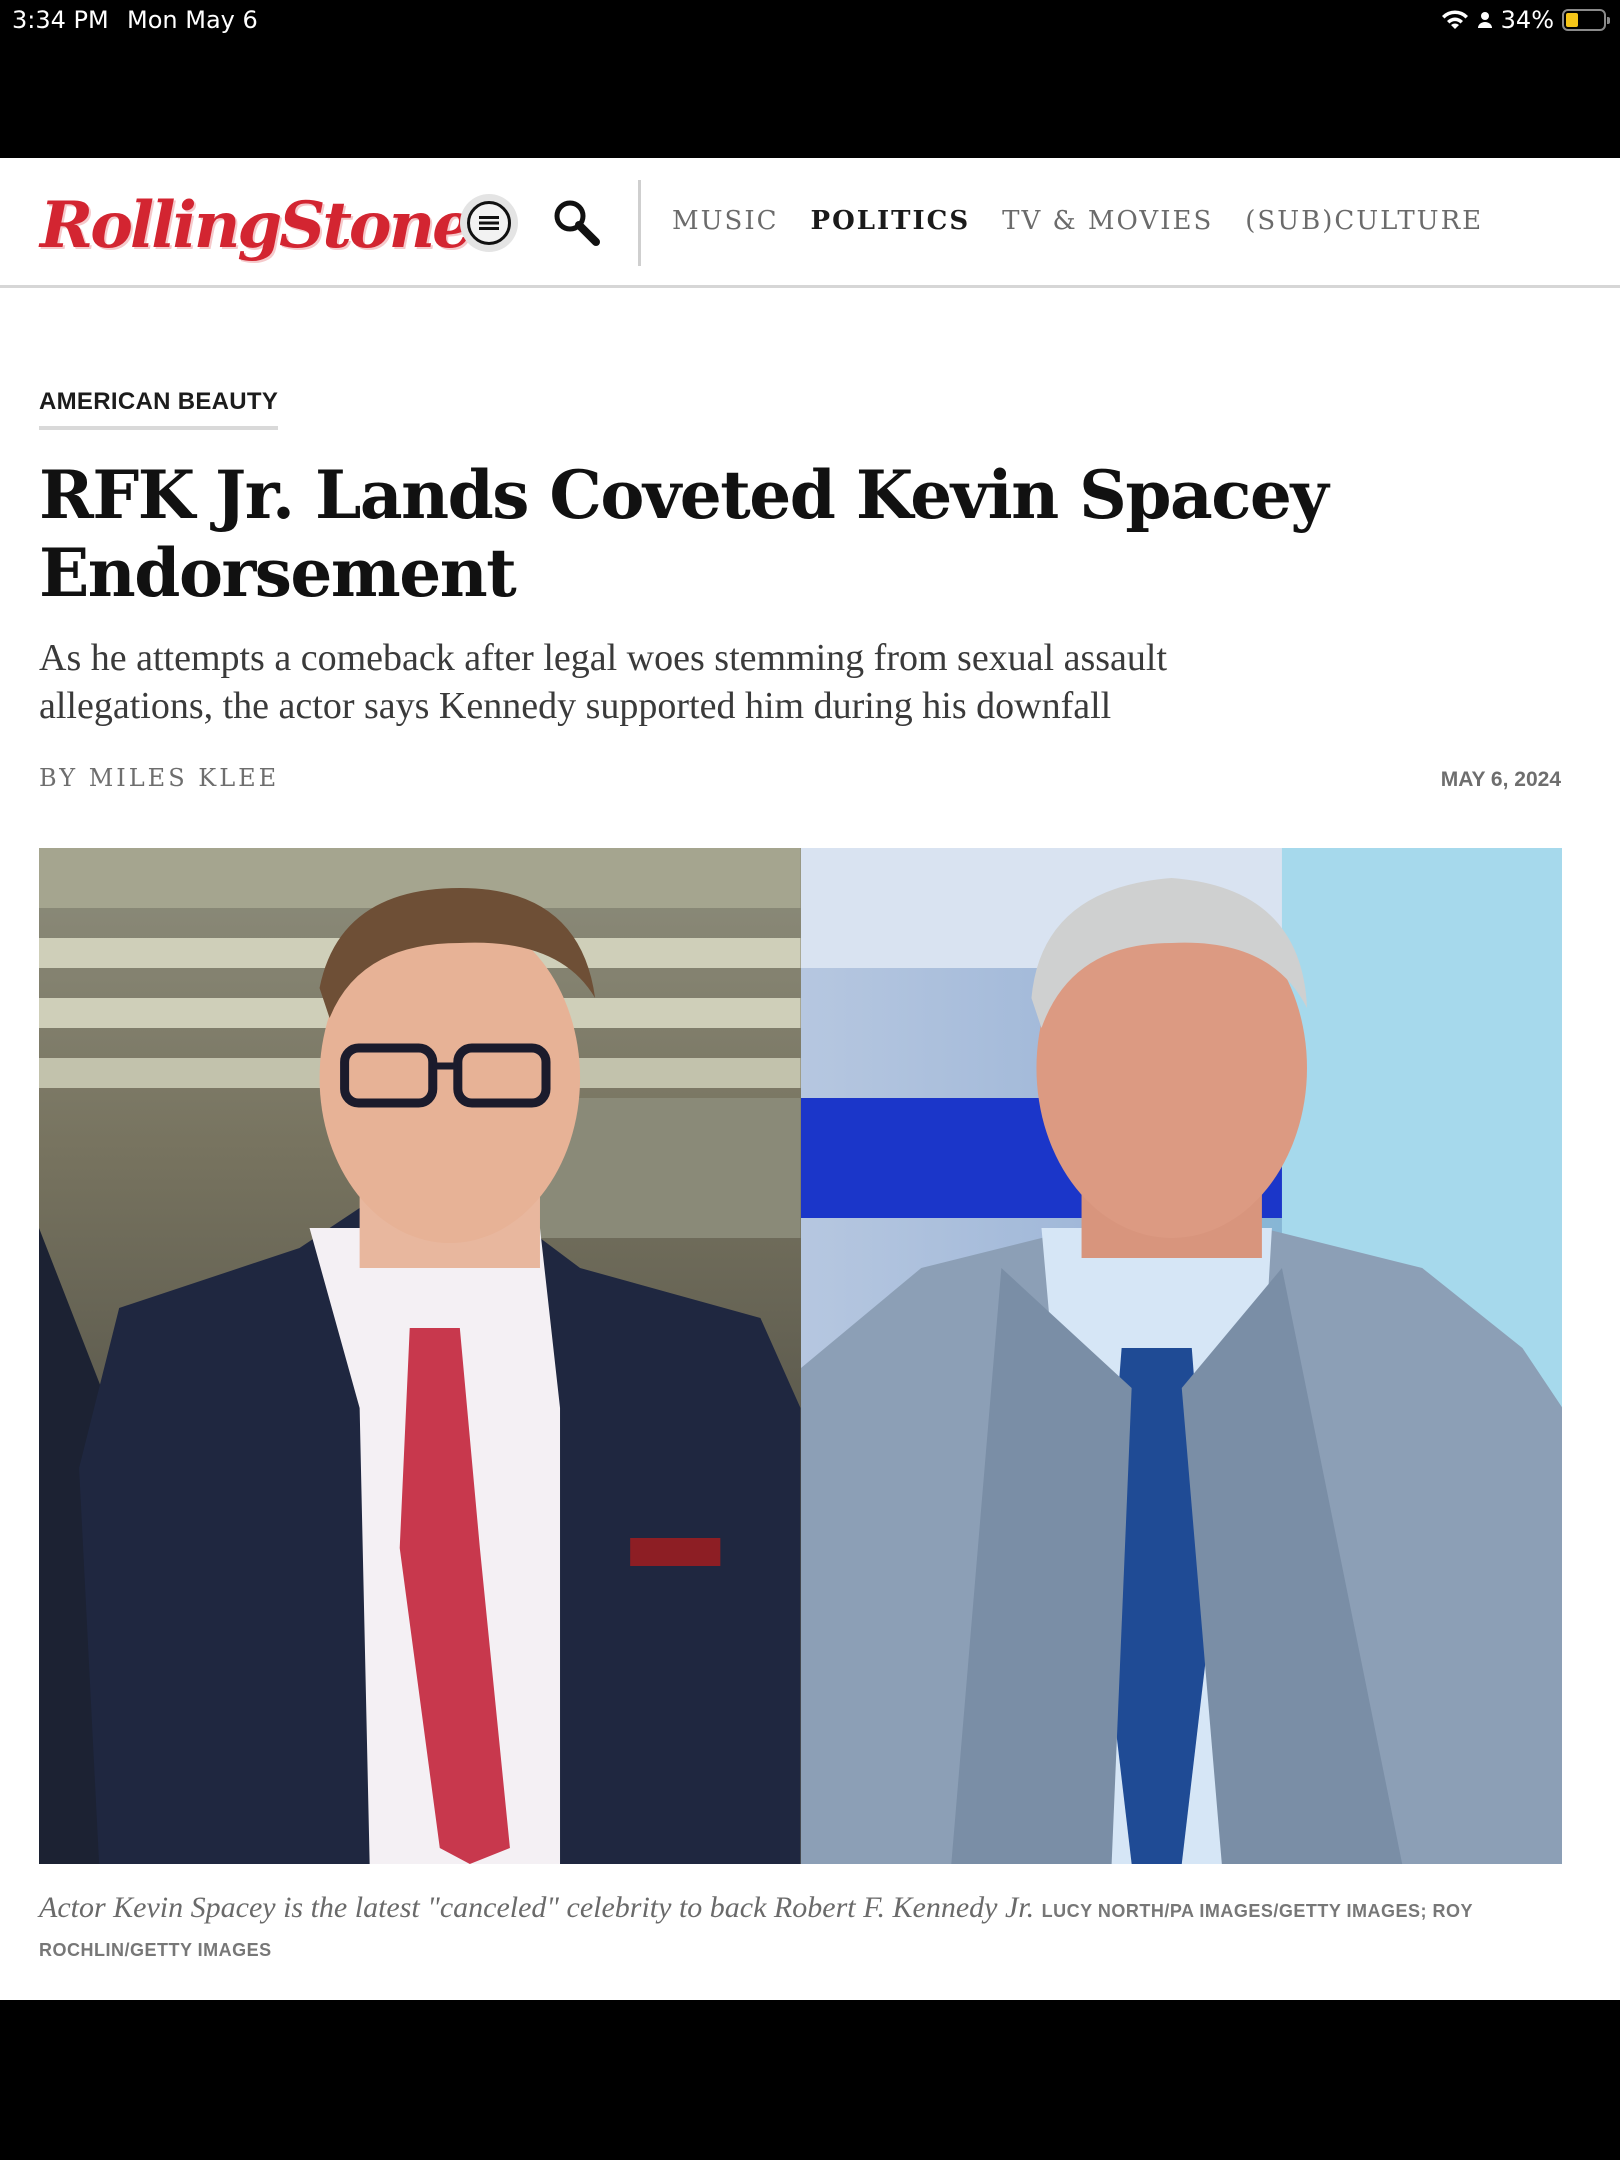 The width and height of the screenshot is (1620, 2160). Describe the element at coordinates (1484, 20) in the screenshot. I see `person-icon` at that location.